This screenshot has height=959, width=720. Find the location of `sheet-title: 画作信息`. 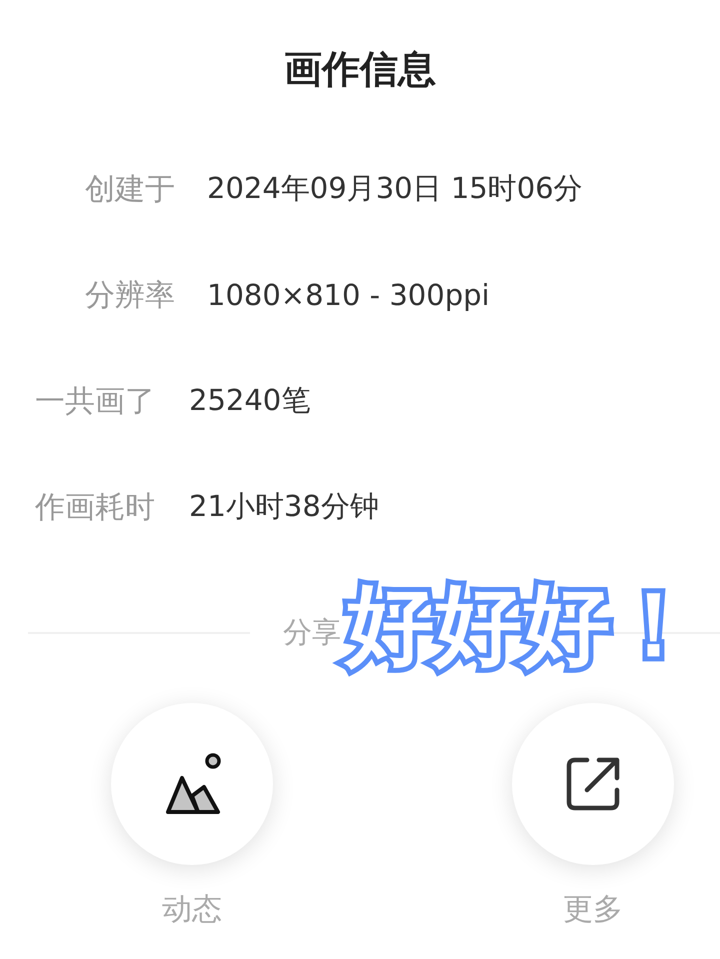

sheet-title: 画作信息 is located at coordinates (360, 69).